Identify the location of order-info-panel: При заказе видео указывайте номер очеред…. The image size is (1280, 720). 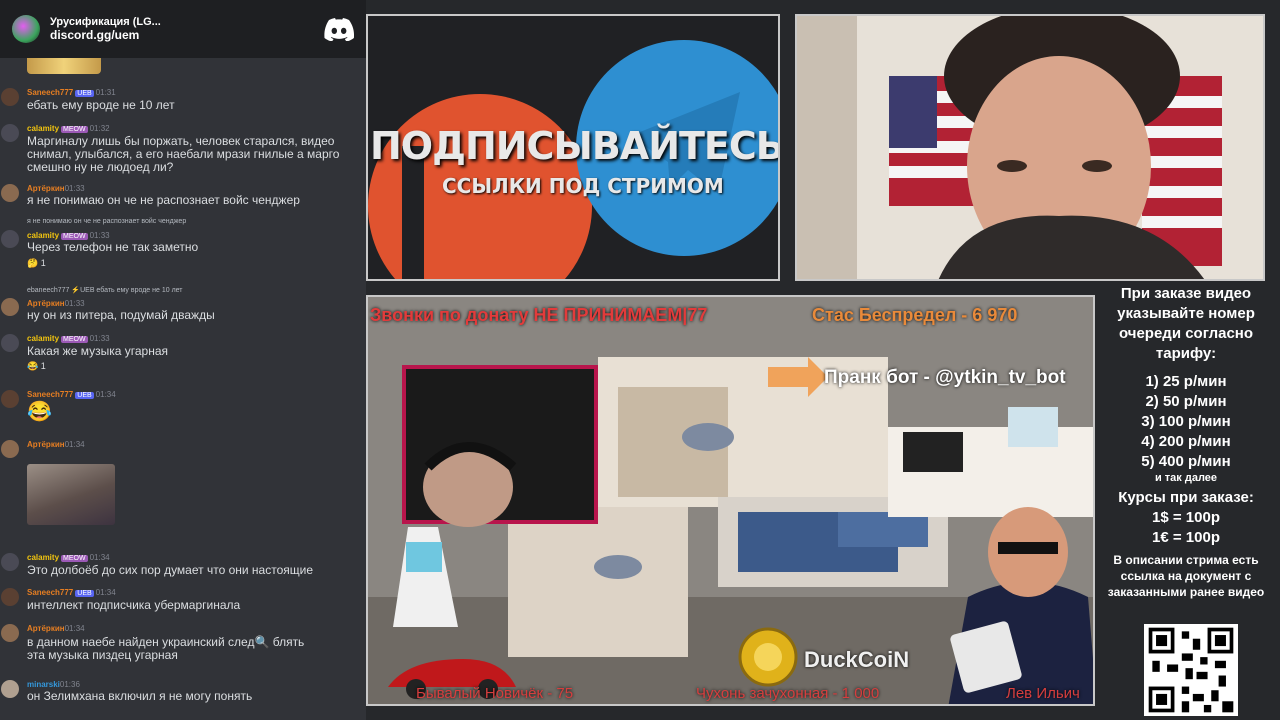
(1186, 442).